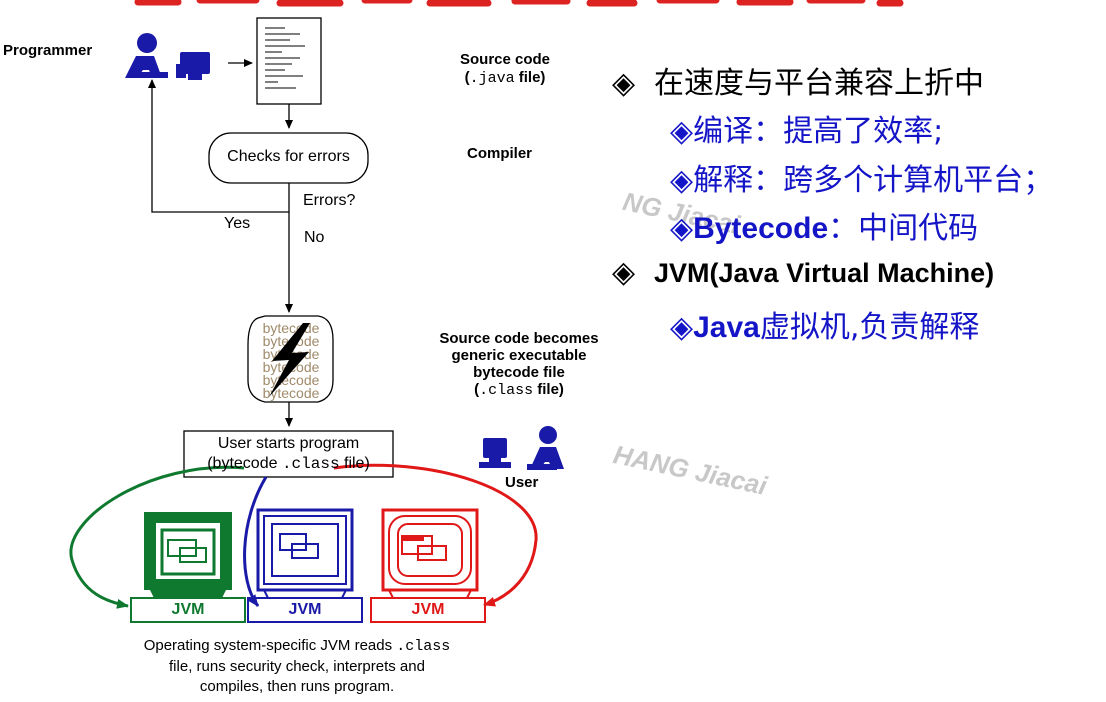 The width and height of the screenshot is (1106, 702). I want to click on top-title-fragment, so click(519, 3).